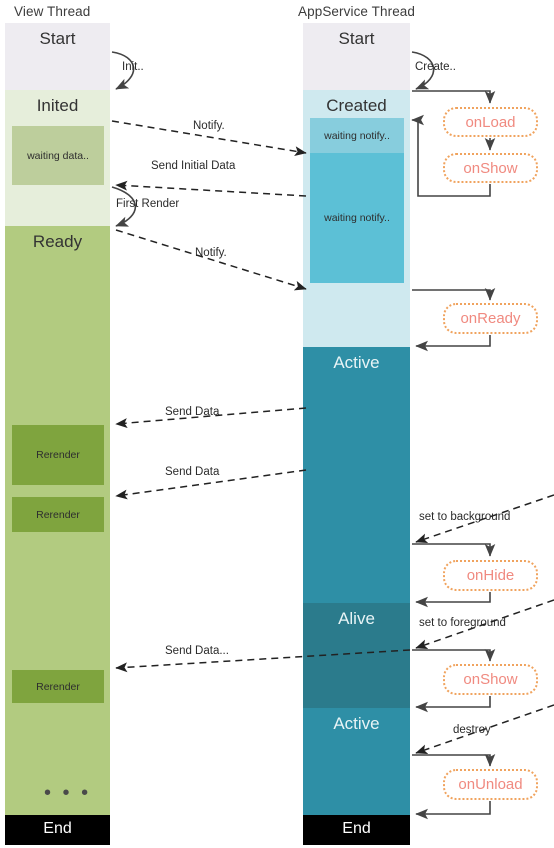 This screenshot has width=554, height=848. I want to click on view-rerender-label-2: Rerender, so click(58, 514).